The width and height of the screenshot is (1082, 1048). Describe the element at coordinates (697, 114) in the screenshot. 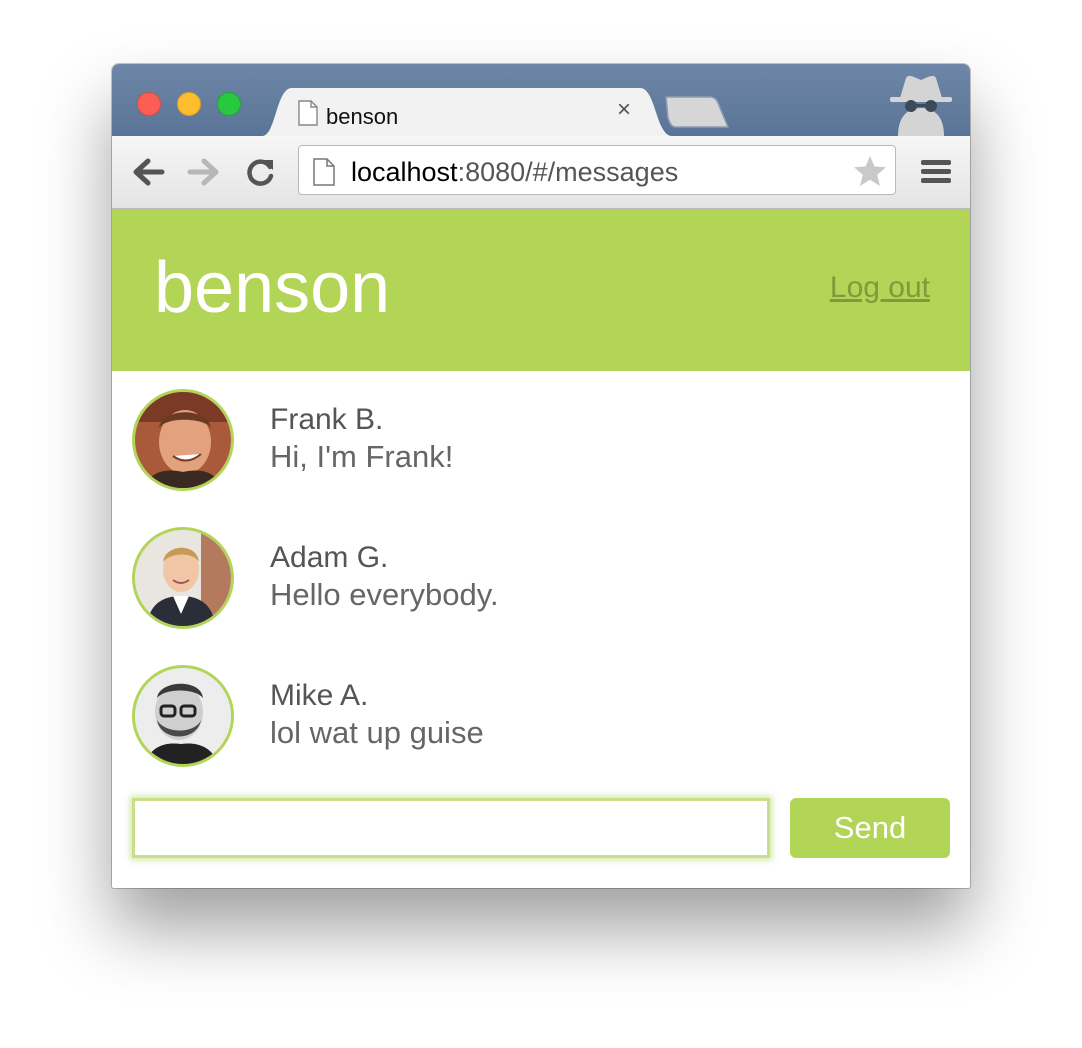

I see `new-tab-button` at that location.